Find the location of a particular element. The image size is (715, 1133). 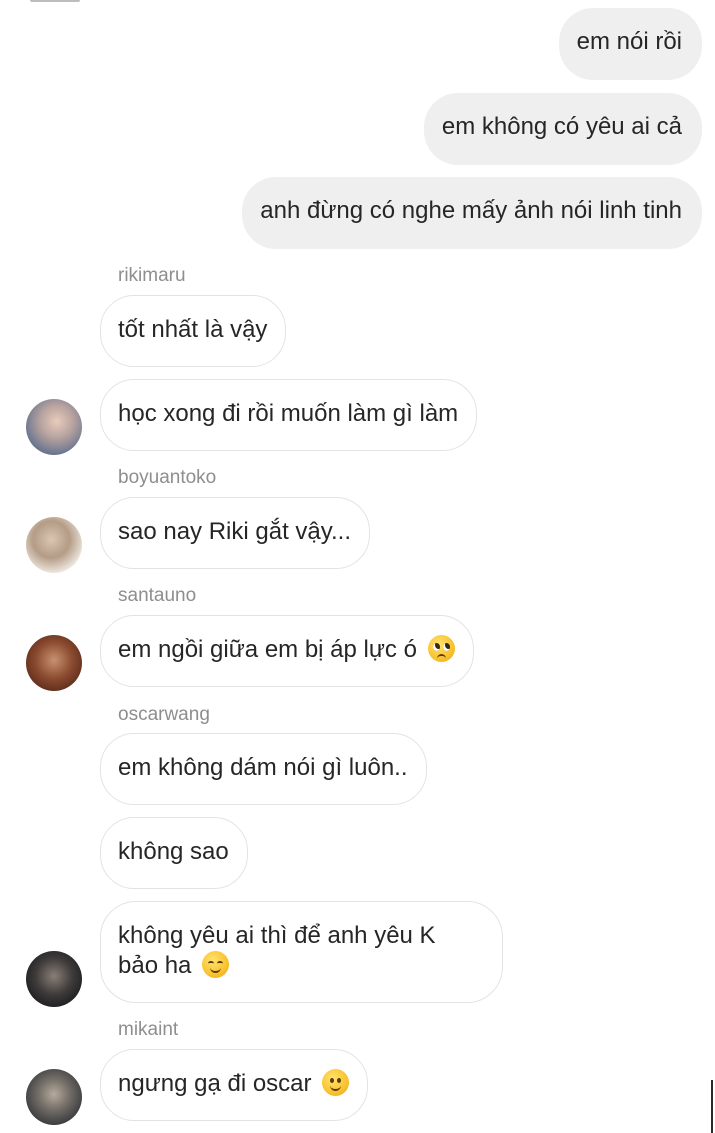

incoming-message: tốt nhất là vậy is located at coordinates (193, 331).